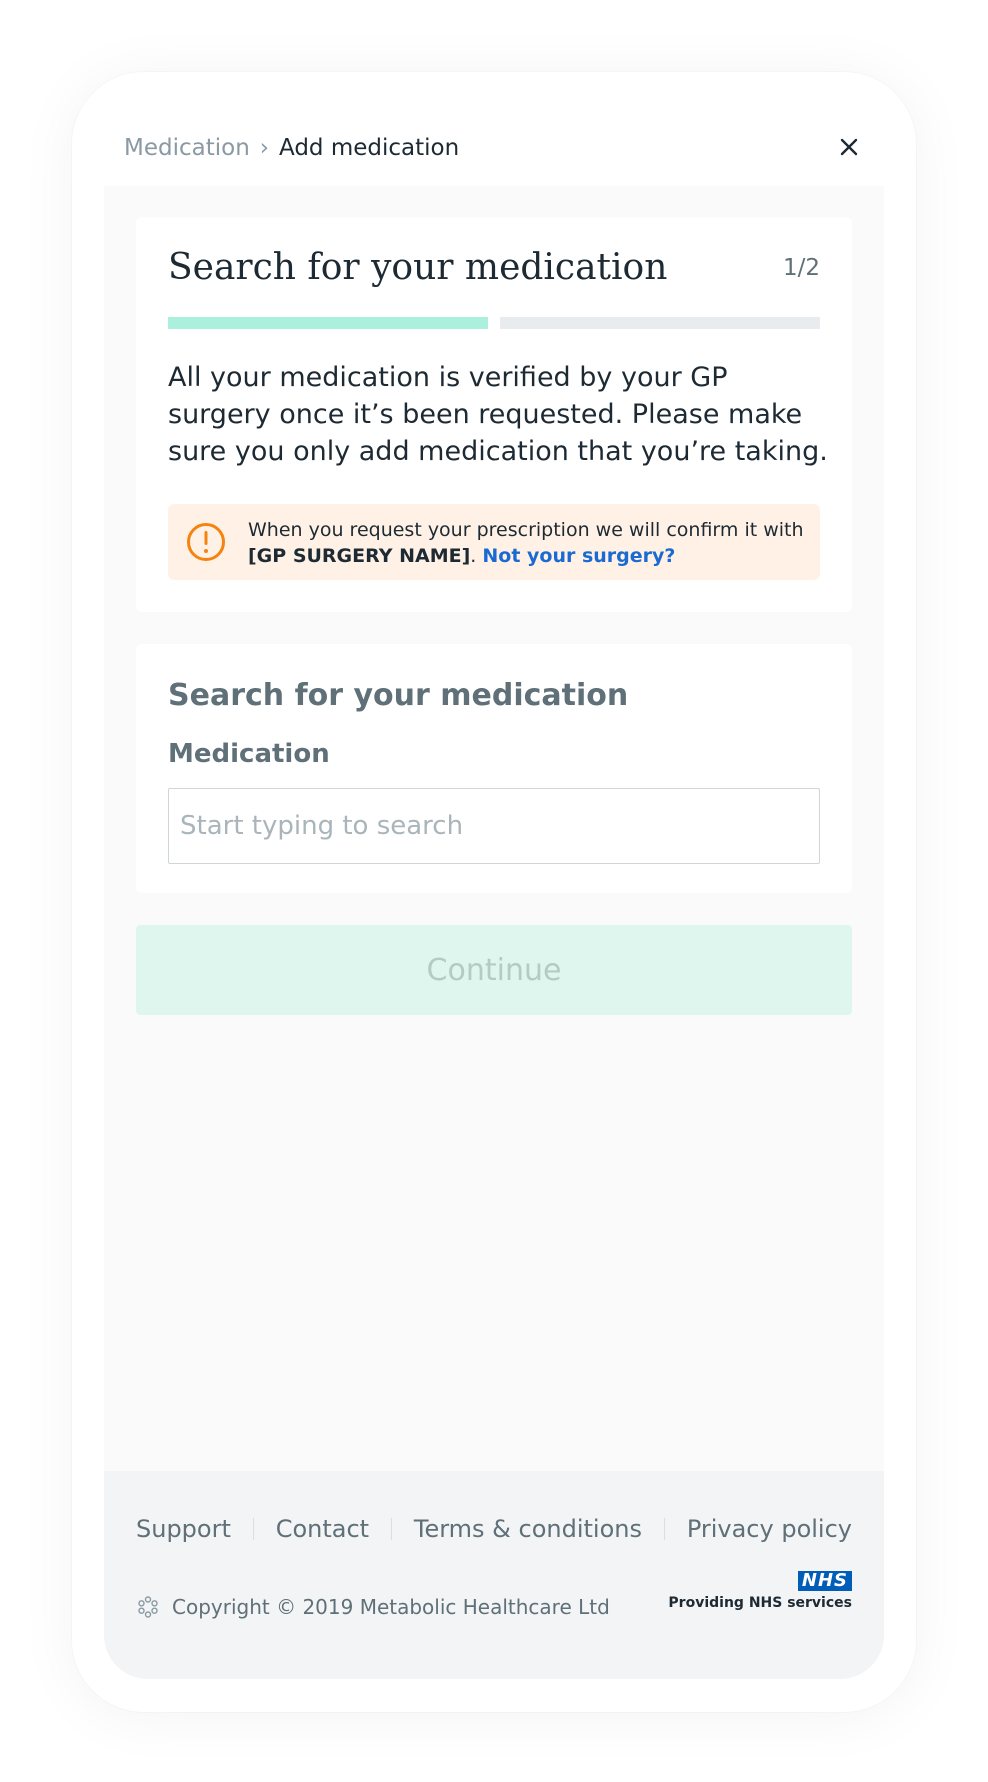  What do you see at coordinates (148, 1607) in the screenshot?
I see `metabolic-logo-icon` at bounding box center [148, 1607].